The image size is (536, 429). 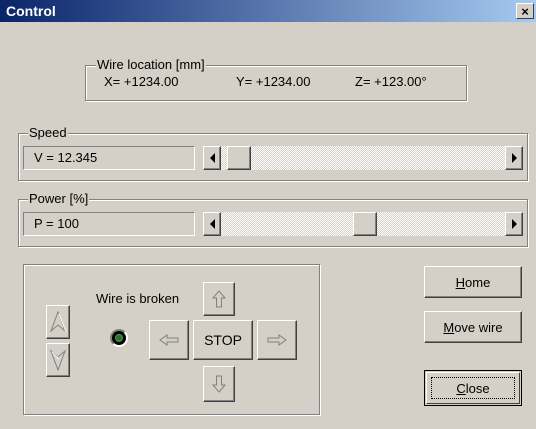 I want to click on move-right-button, so click(x=277, y=340).